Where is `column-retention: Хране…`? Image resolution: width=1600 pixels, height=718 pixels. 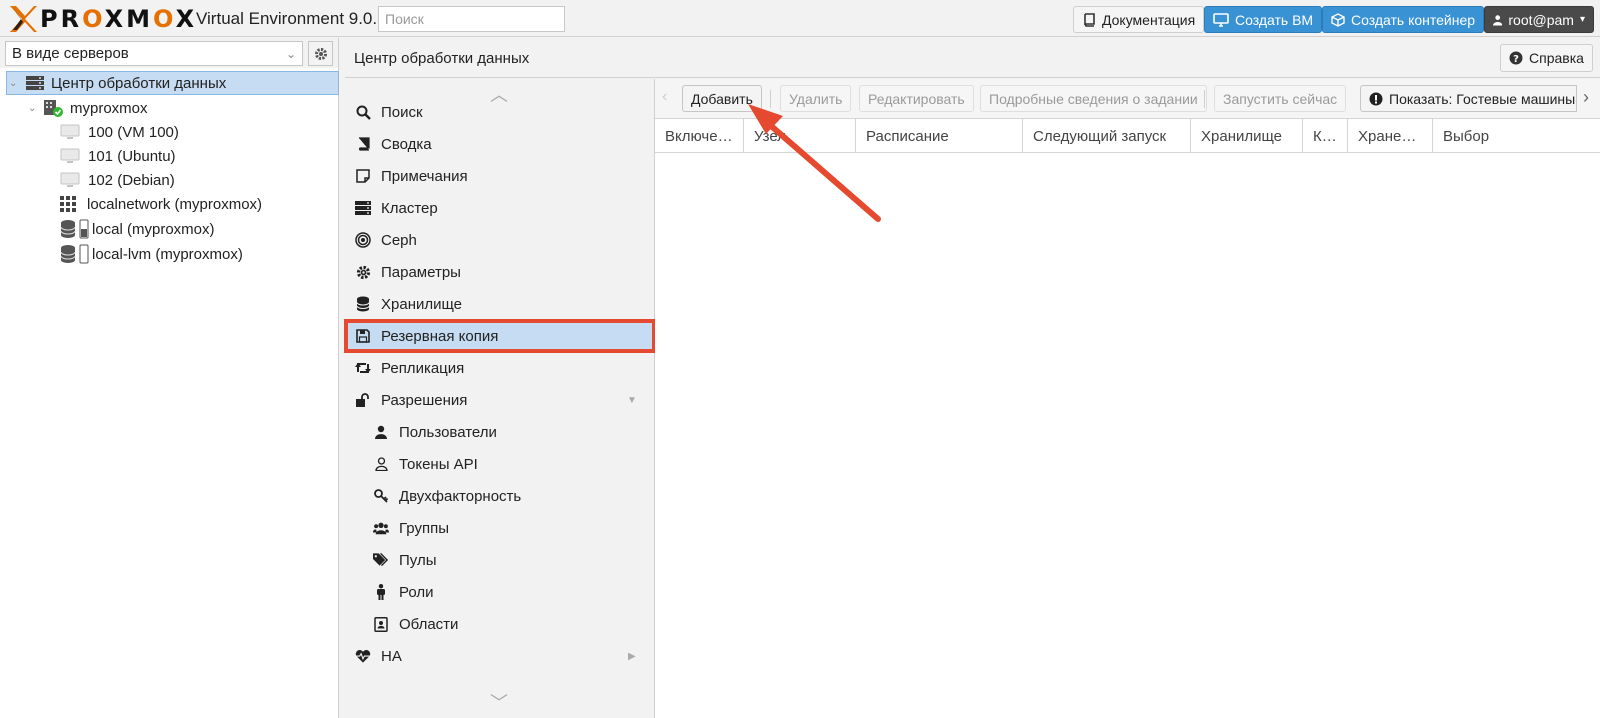 column-retention: Хране… is located at coordinates (1390, 136).